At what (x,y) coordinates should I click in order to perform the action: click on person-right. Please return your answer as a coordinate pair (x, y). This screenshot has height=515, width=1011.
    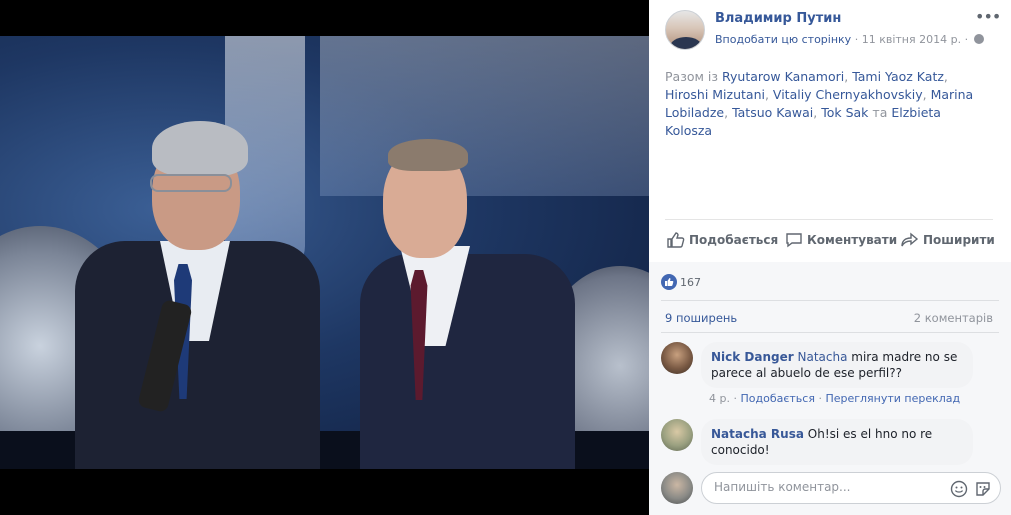
    Looking at the image, I should click on (467, 361).